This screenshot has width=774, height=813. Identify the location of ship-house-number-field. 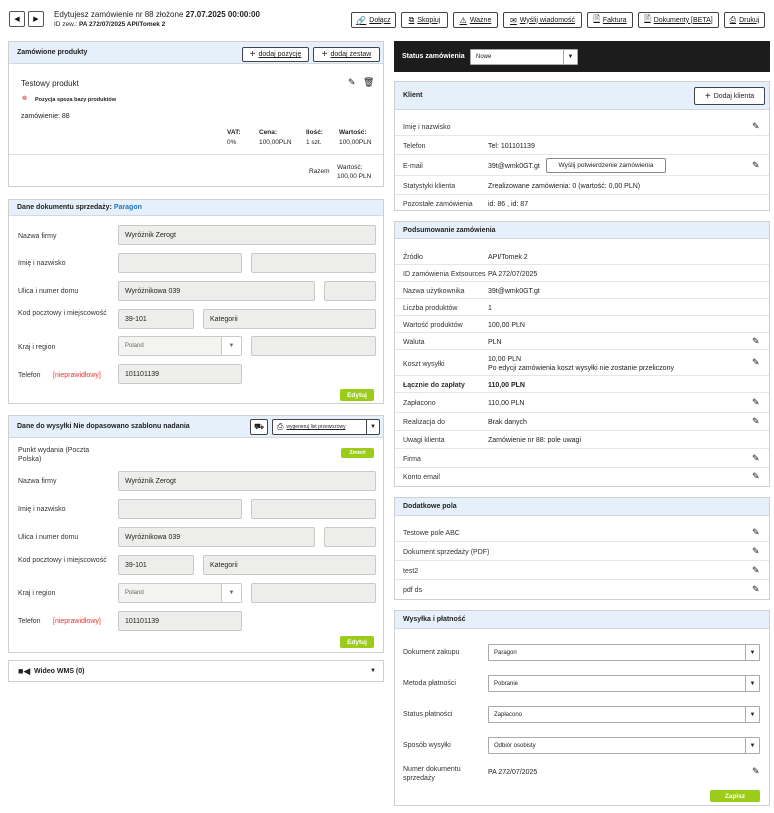
(350, 537).